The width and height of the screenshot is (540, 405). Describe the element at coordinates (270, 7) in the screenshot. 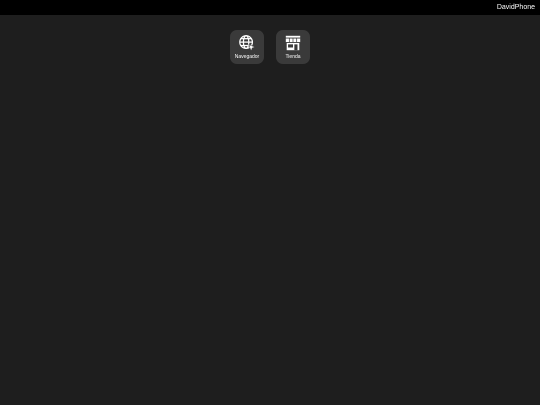

I see `status-bar: DavidPhone` at that location.